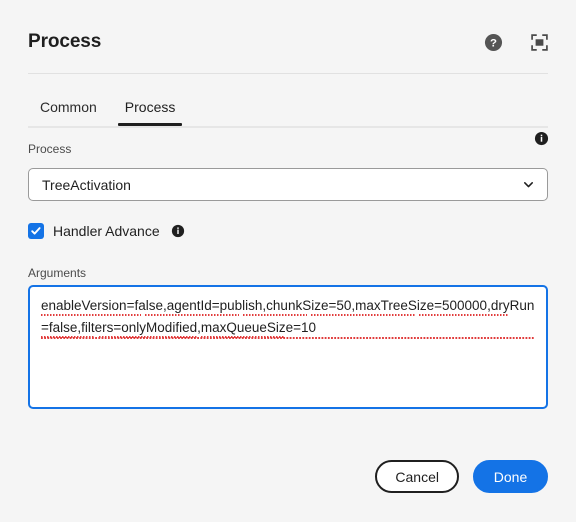  I want to click on dialog-header: Process ?, so click(288, 37).